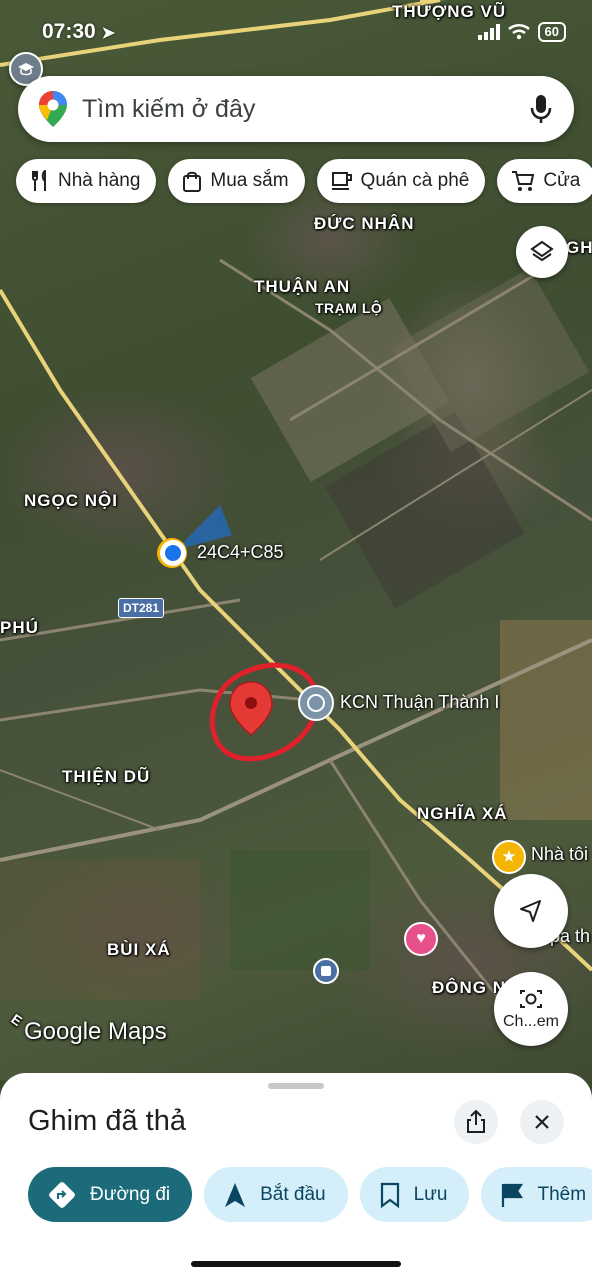  Describe the element at coordinates (341, 181) in the screenshot. I see `coffee-cup-icon` at that location.